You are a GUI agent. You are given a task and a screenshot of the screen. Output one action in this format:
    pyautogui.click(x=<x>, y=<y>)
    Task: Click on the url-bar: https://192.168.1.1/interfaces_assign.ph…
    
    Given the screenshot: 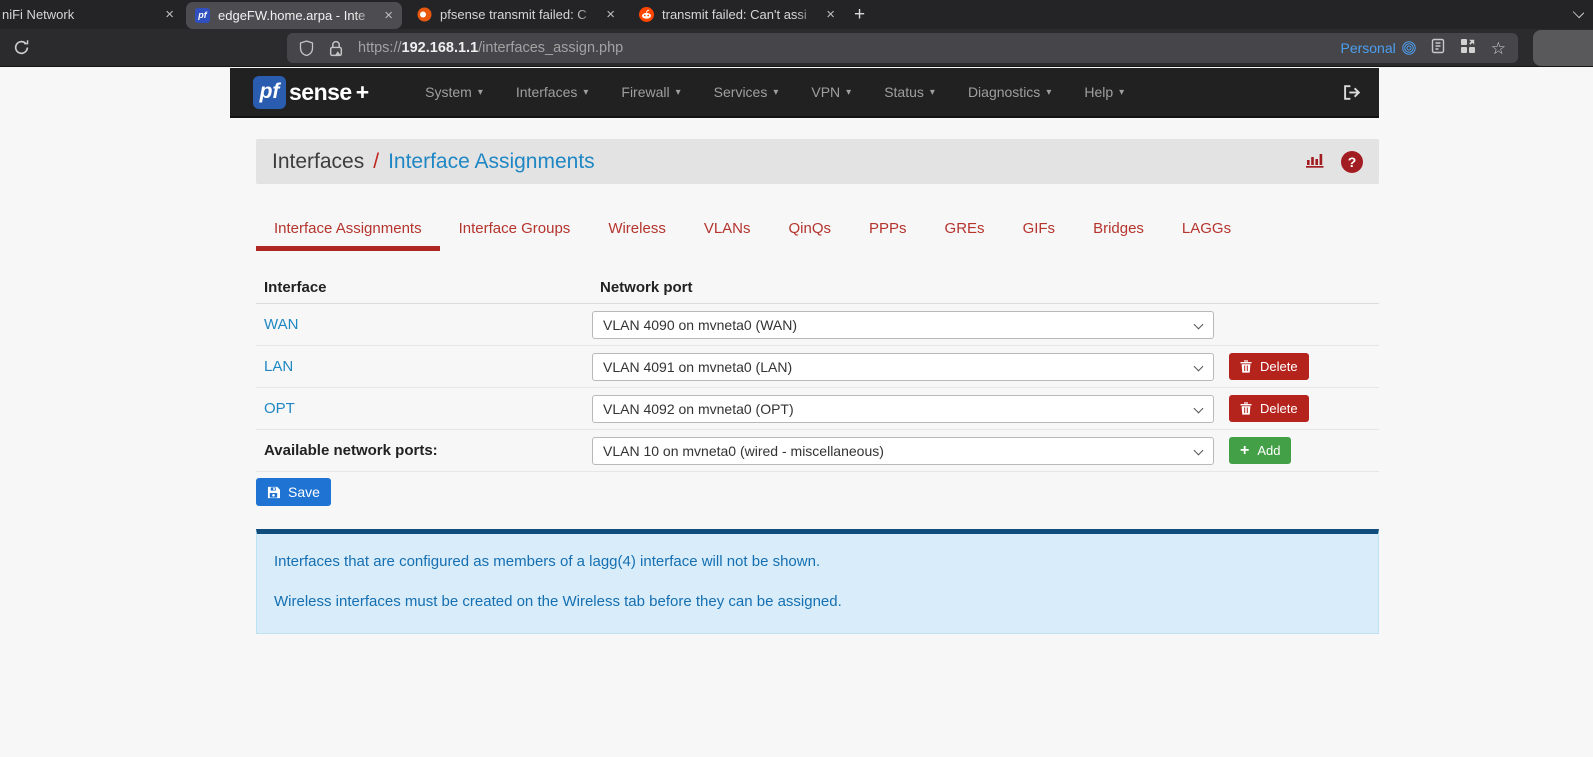 What is the action you would take?
    pyautogui.click(x=902, y=48)
    